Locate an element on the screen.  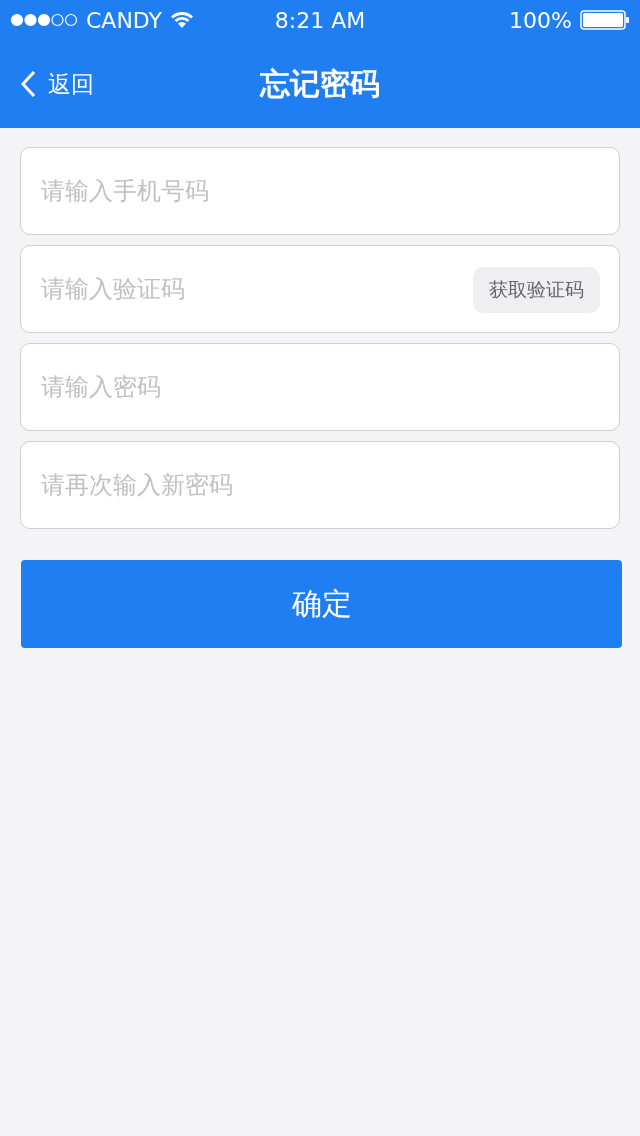
confirm-button: 确定 is located at coordinates (321, 604).